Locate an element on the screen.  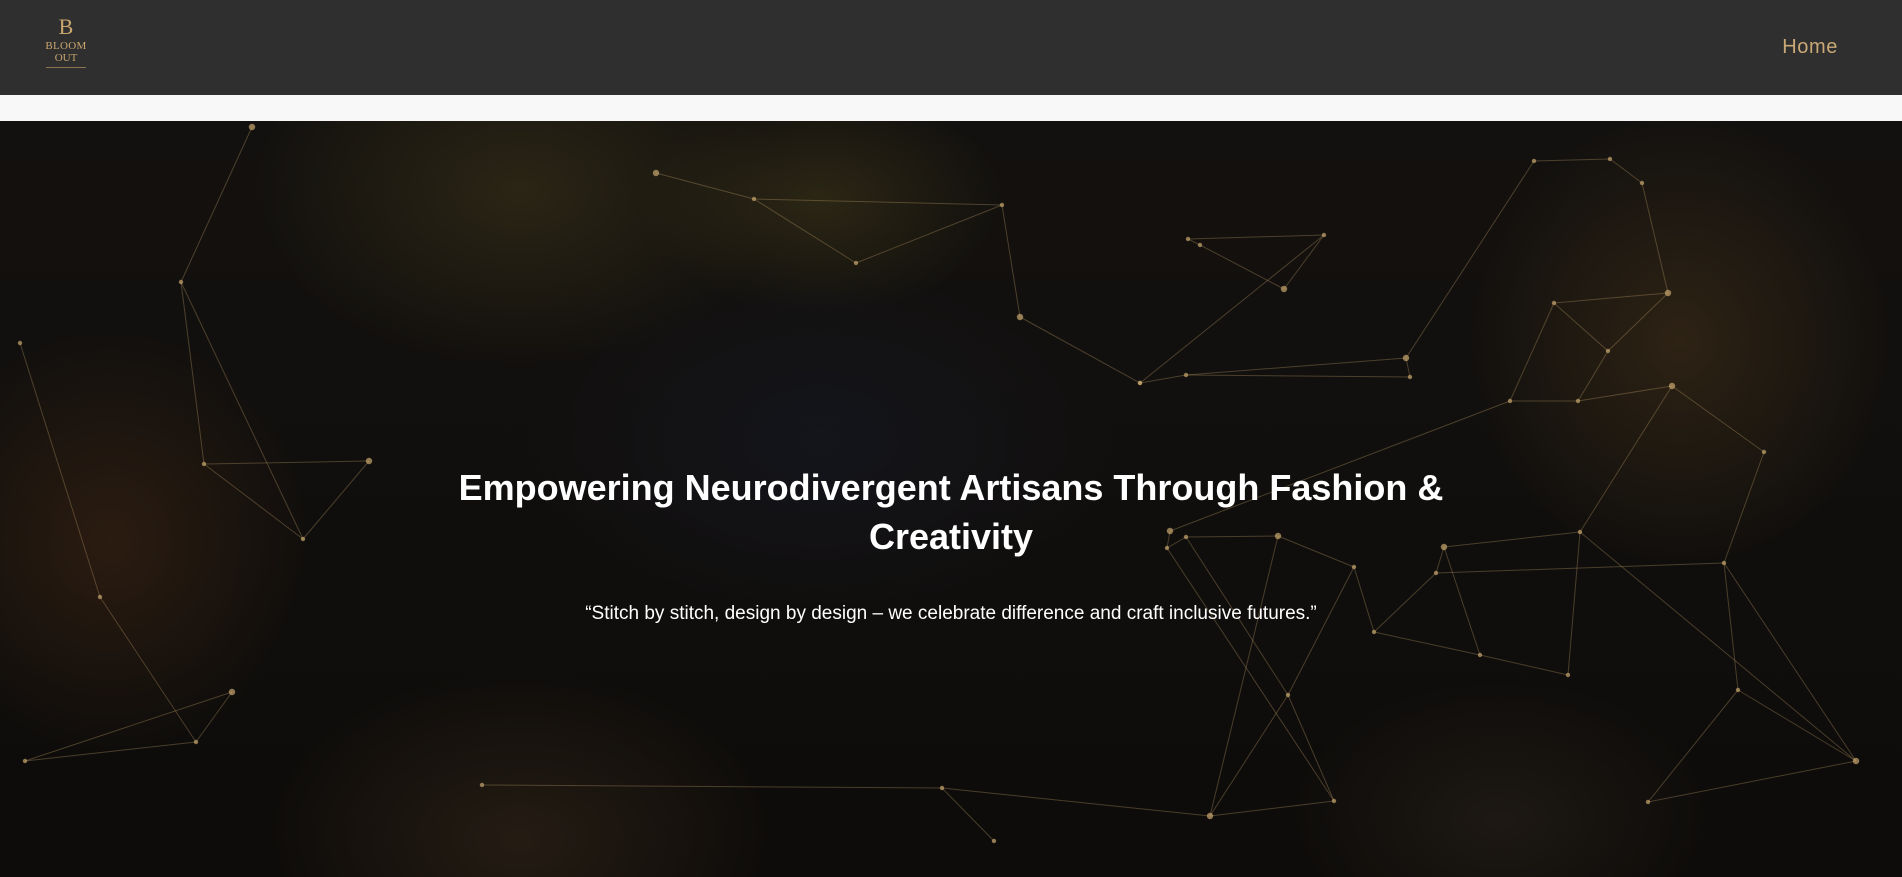
nav-home-link: Home is located at coordinates (1810, 47).